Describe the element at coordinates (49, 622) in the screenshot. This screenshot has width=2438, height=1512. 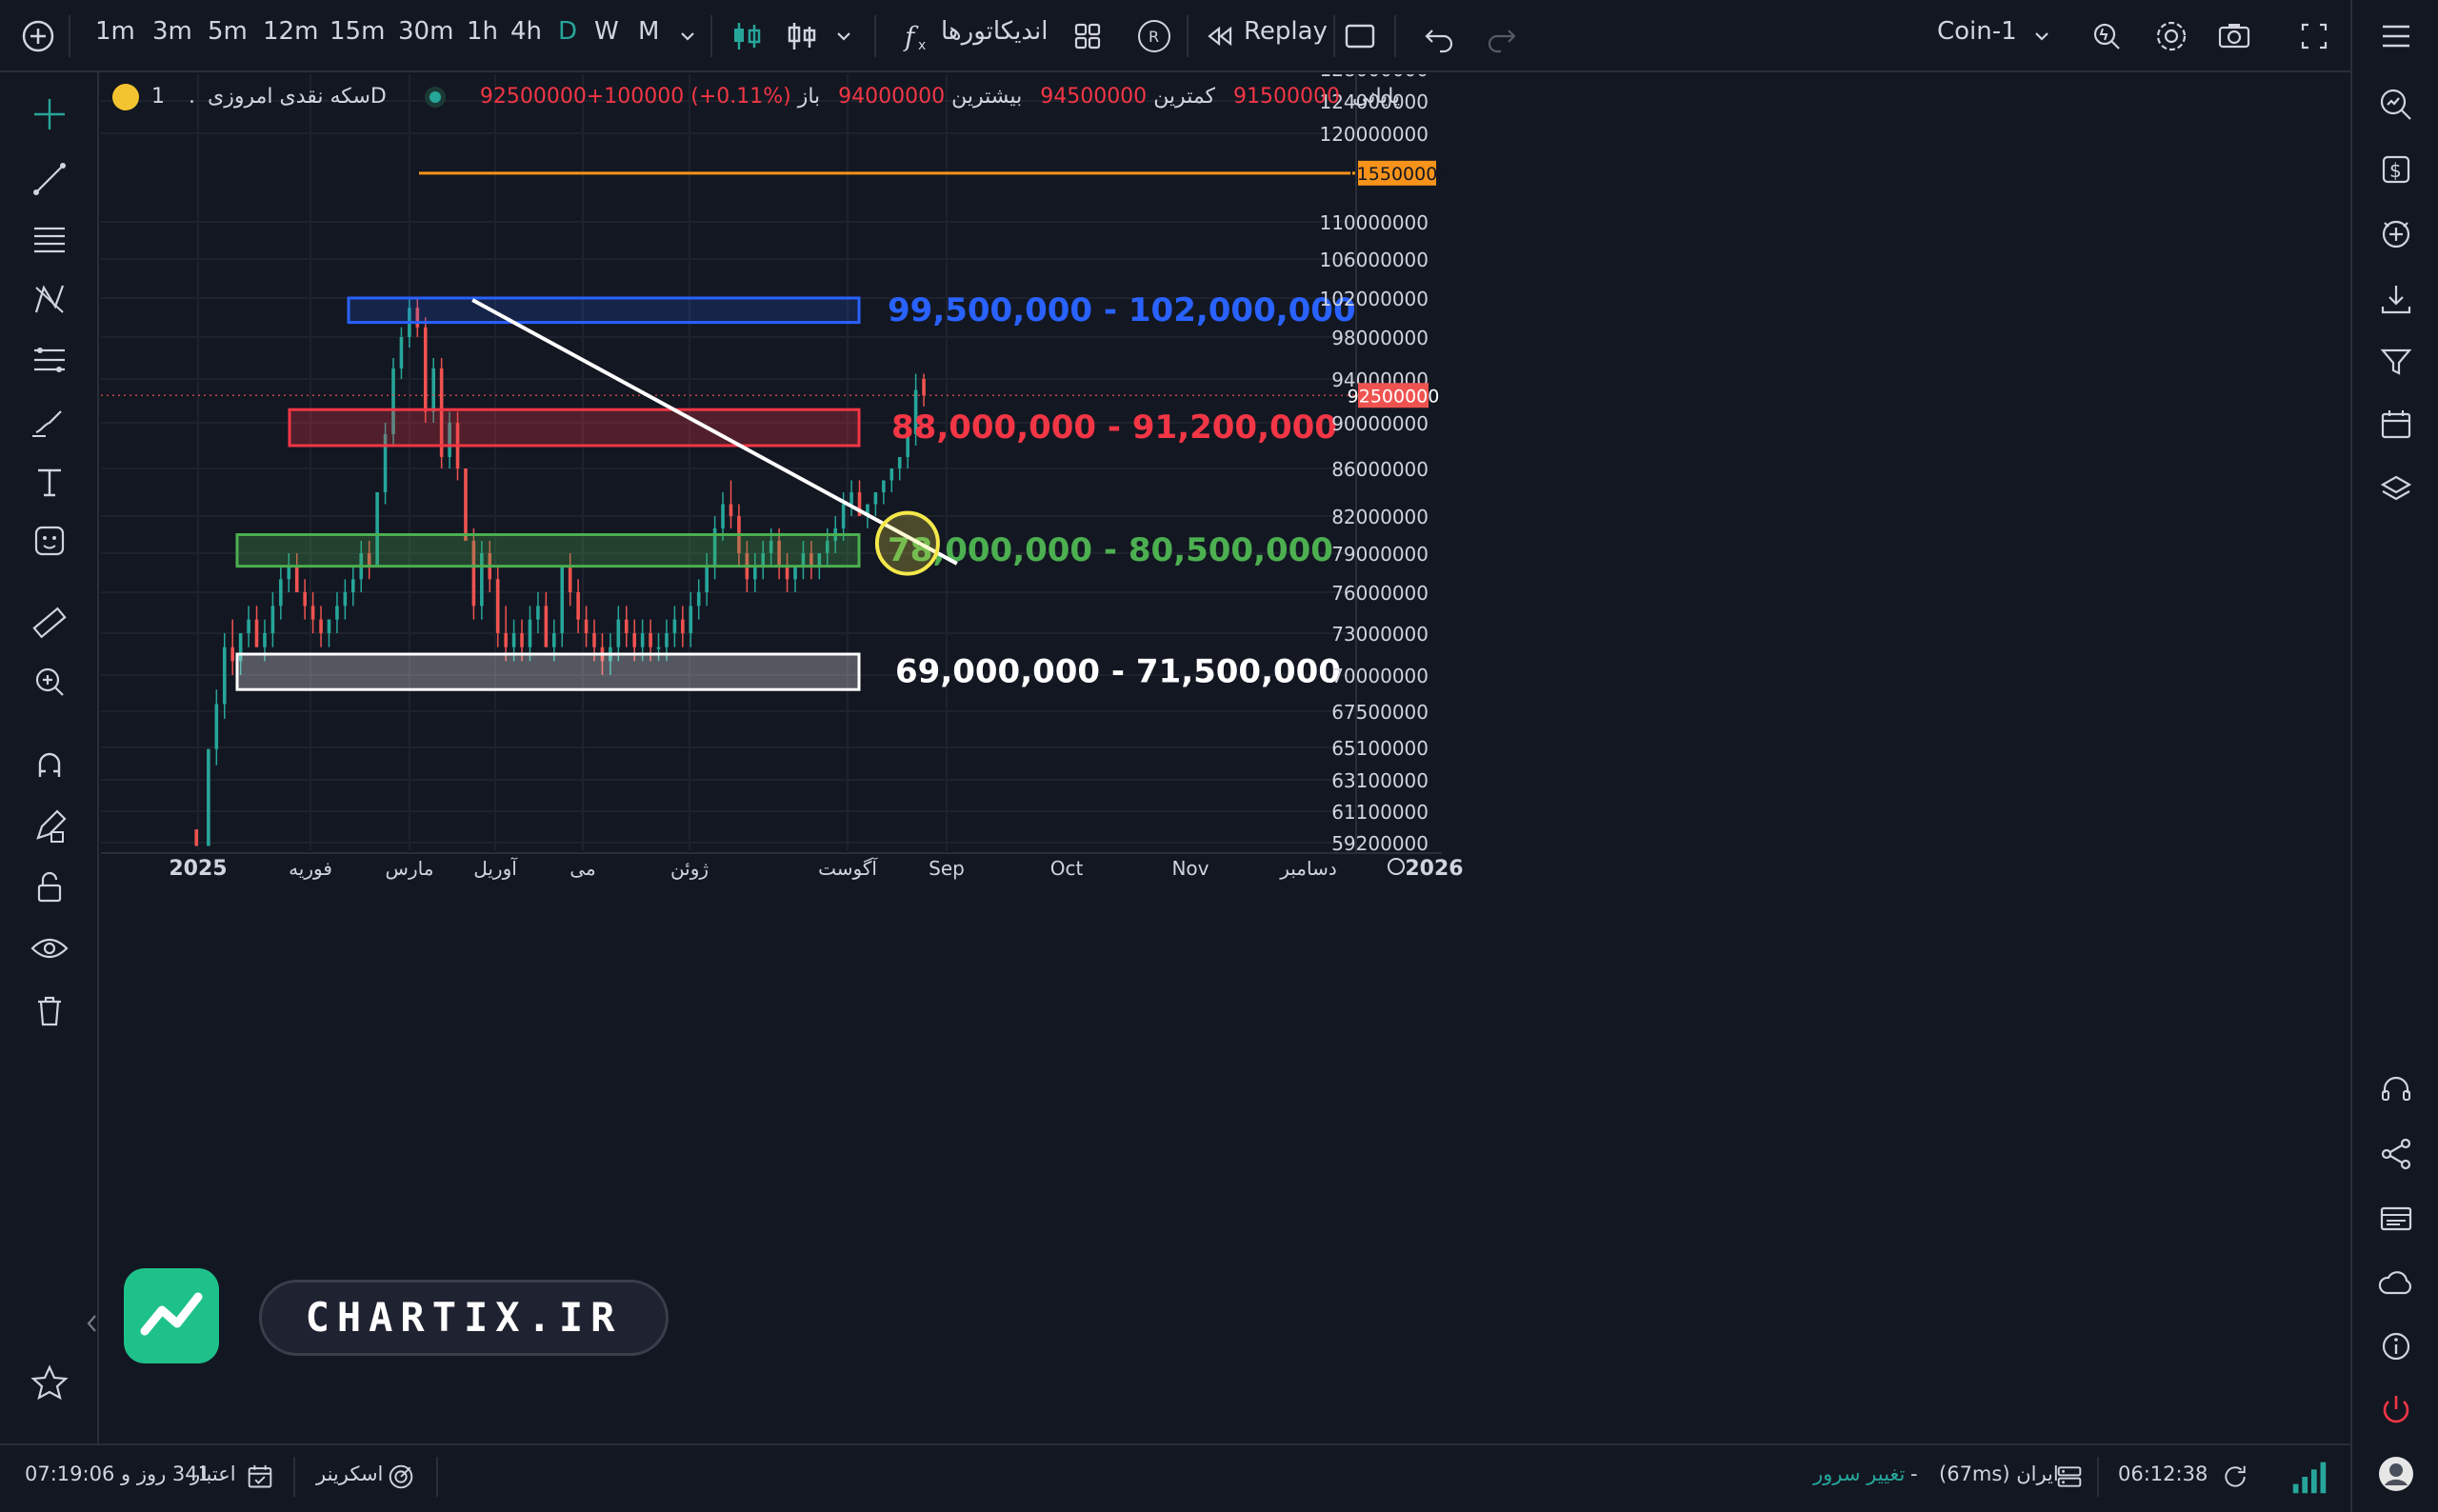
I see `ruler-icon` at that location.